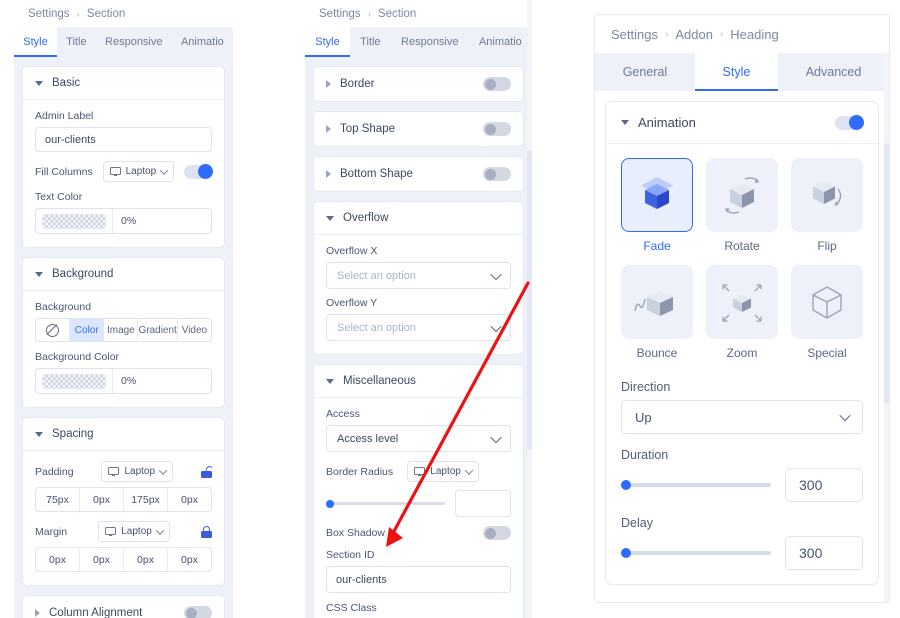 The image size is (900, 618). I want to click on margin-bottom-input: 0px, so click(146, 559).